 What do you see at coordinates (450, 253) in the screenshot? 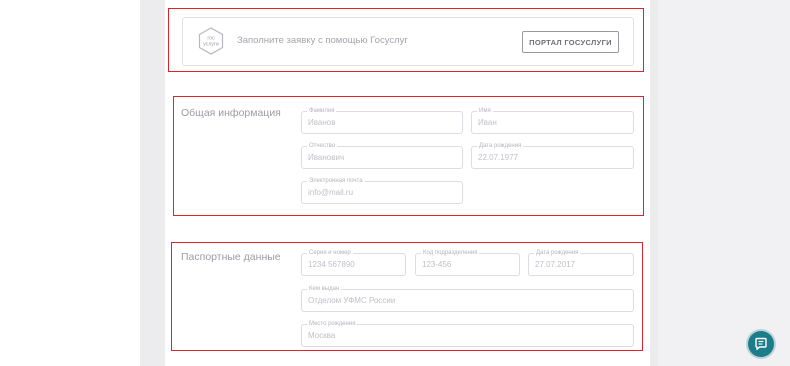
I see `division-code-label: Код подразделения` at bounding box center [450, 253].